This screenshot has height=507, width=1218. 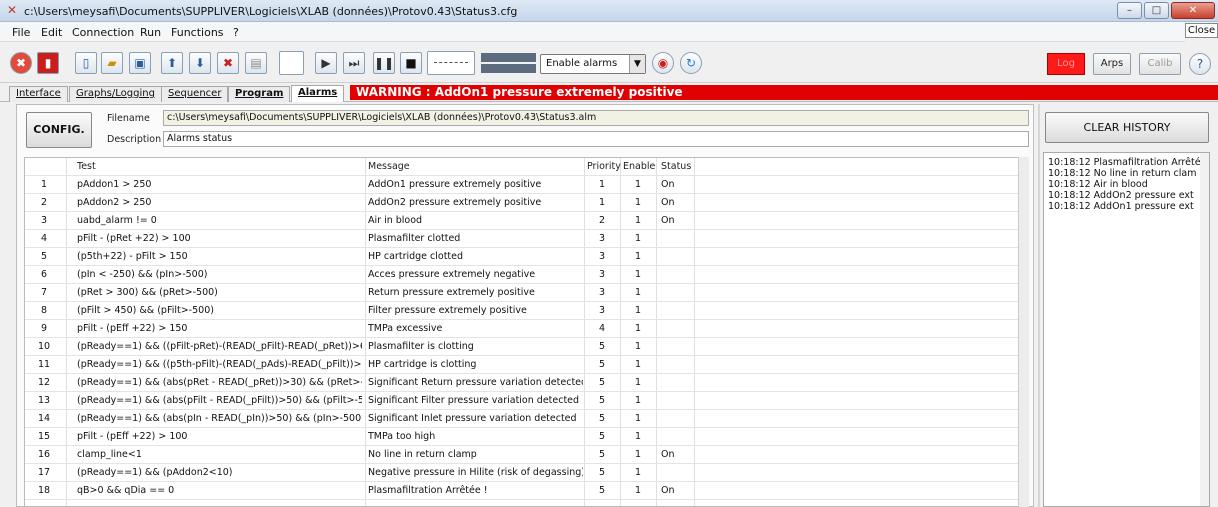 What do you see at coordinates (115, 94) in the screenshot?
I see `tab-graphs-logging: Graphs/Logging` at bounding box center [115, 94].